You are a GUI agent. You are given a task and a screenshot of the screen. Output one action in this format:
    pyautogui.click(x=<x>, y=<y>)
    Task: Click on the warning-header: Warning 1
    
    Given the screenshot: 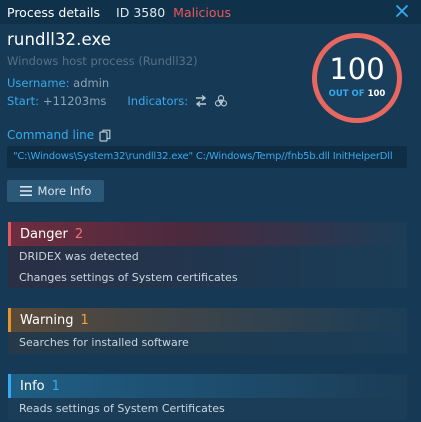 What is the action you would take?
    pyautogui.click(x=207, y=320)
    